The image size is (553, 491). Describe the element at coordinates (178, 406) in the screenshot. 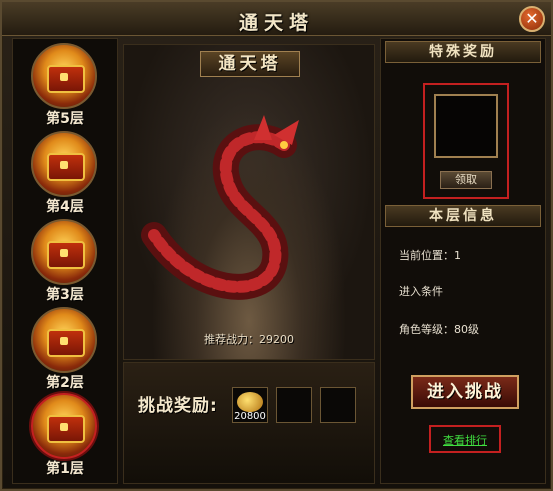

I see `challenge-reward-label: 挑战奖励:` at that location.